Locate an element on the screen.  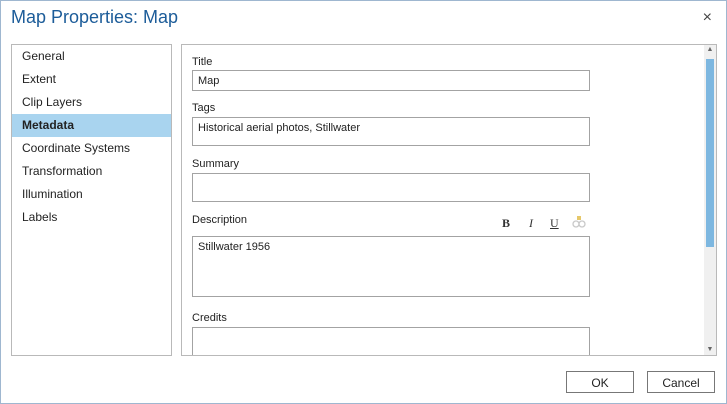
tags-field: Historical aerial photos, Stillwater is located at coordinates (391, 131).